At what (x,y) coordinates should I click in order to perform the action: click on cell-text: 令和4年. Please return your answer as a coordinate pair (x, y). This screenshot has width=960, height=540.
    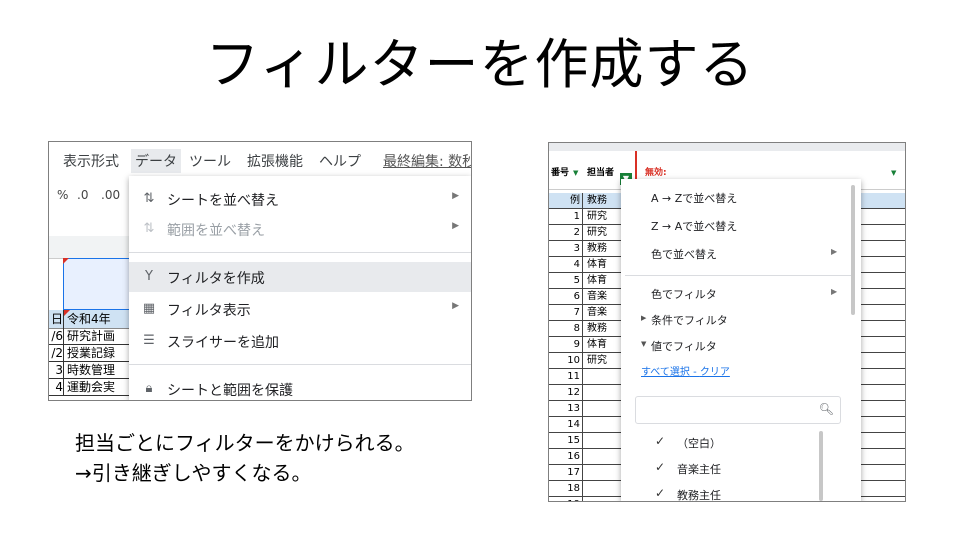
    Looking at the image, I should click on (89, 319).